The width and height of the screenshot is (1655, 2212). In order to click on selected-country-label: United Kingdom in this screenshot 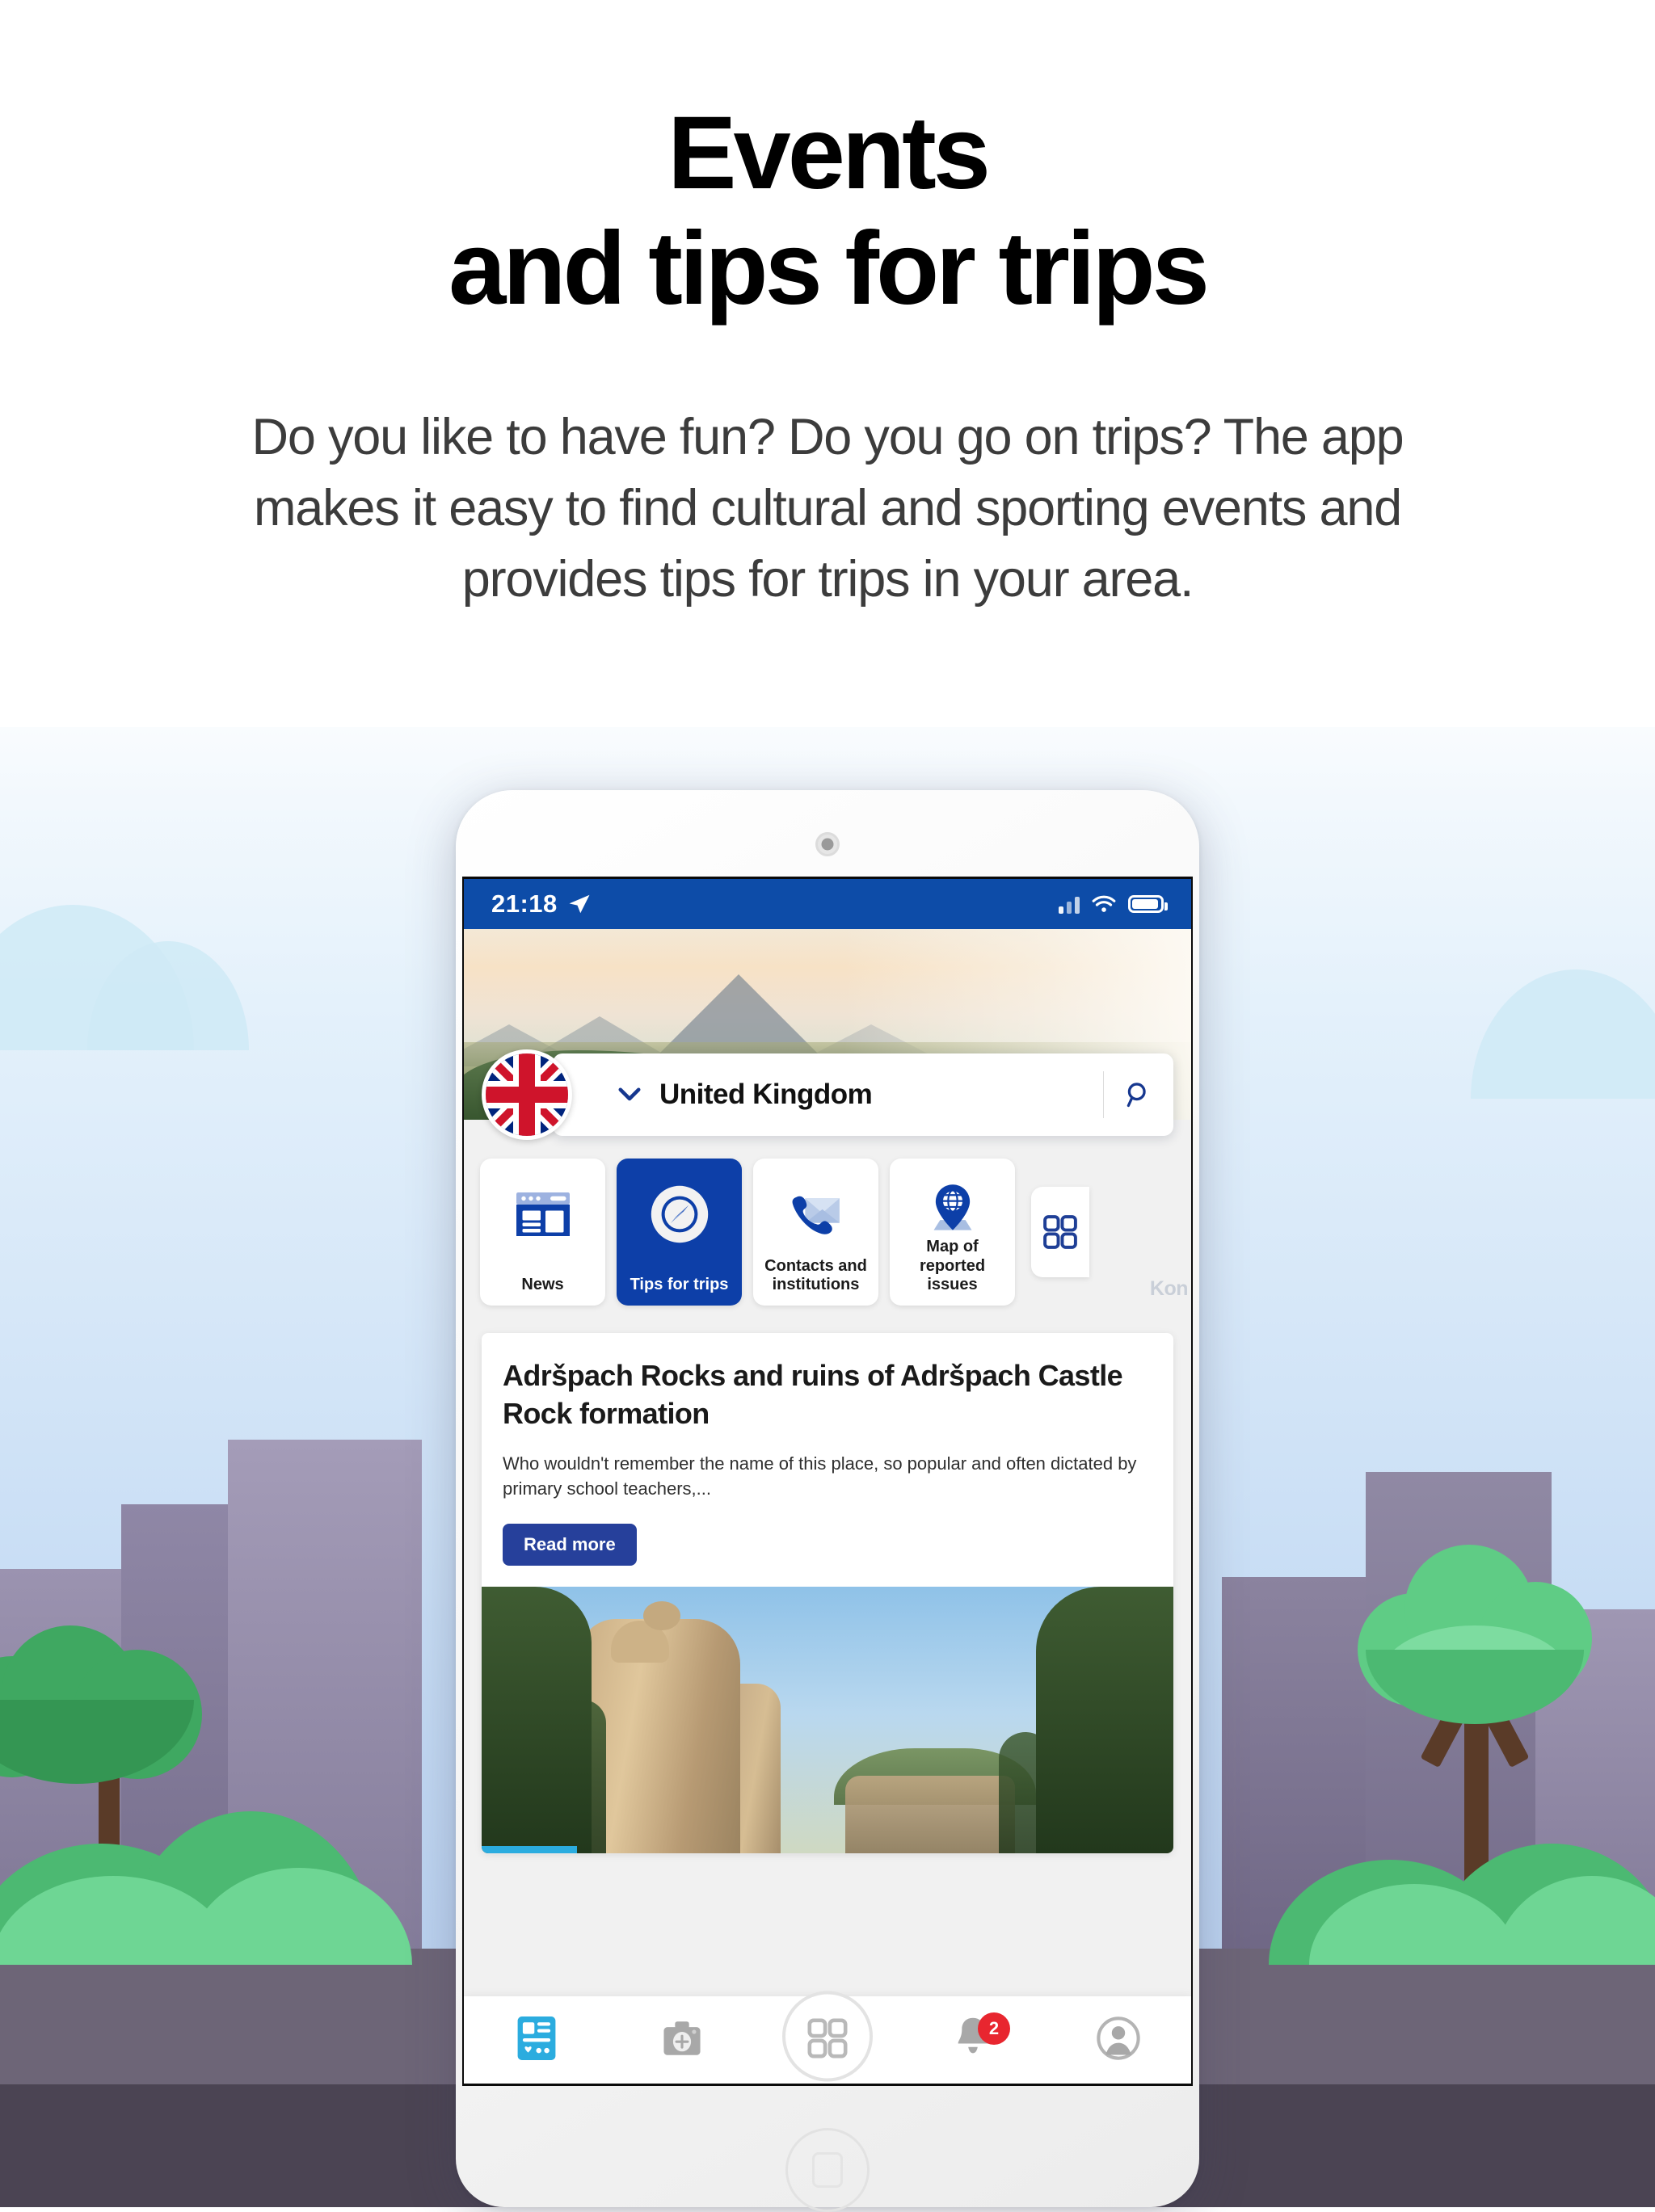, I will do `click(766, 1094)`.